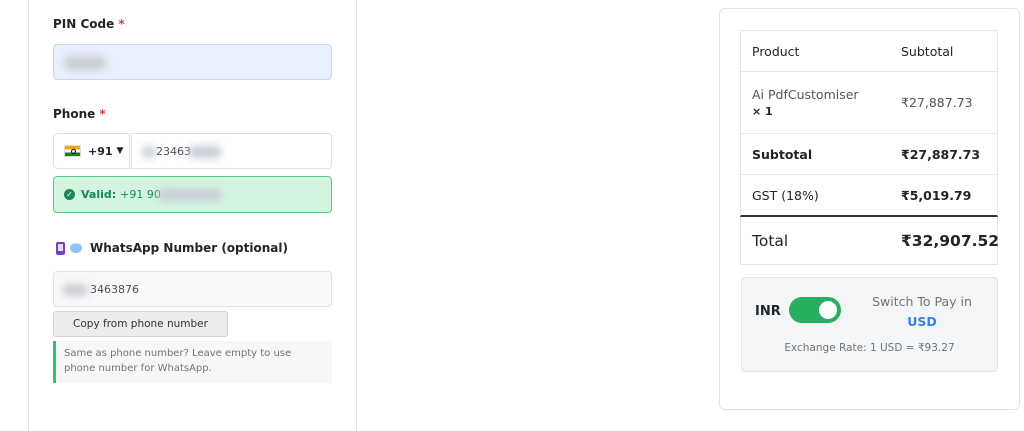 The height and width of the screenshot is (431, 1024). Describe the element at coordinates (172, 247) in the screenshot. I see `whatsapp-label: WhatsApp Number (optional)` at that location.